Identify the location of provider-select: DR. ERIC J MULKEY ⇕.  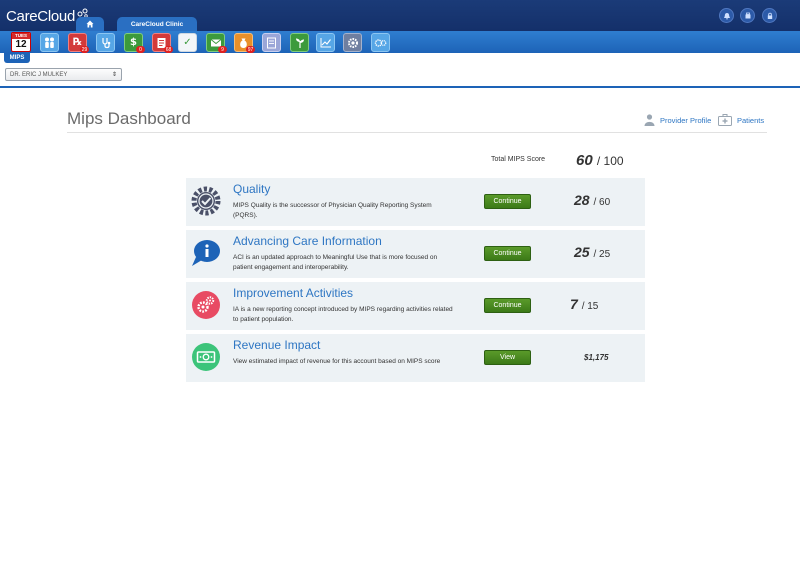
(63, 74).